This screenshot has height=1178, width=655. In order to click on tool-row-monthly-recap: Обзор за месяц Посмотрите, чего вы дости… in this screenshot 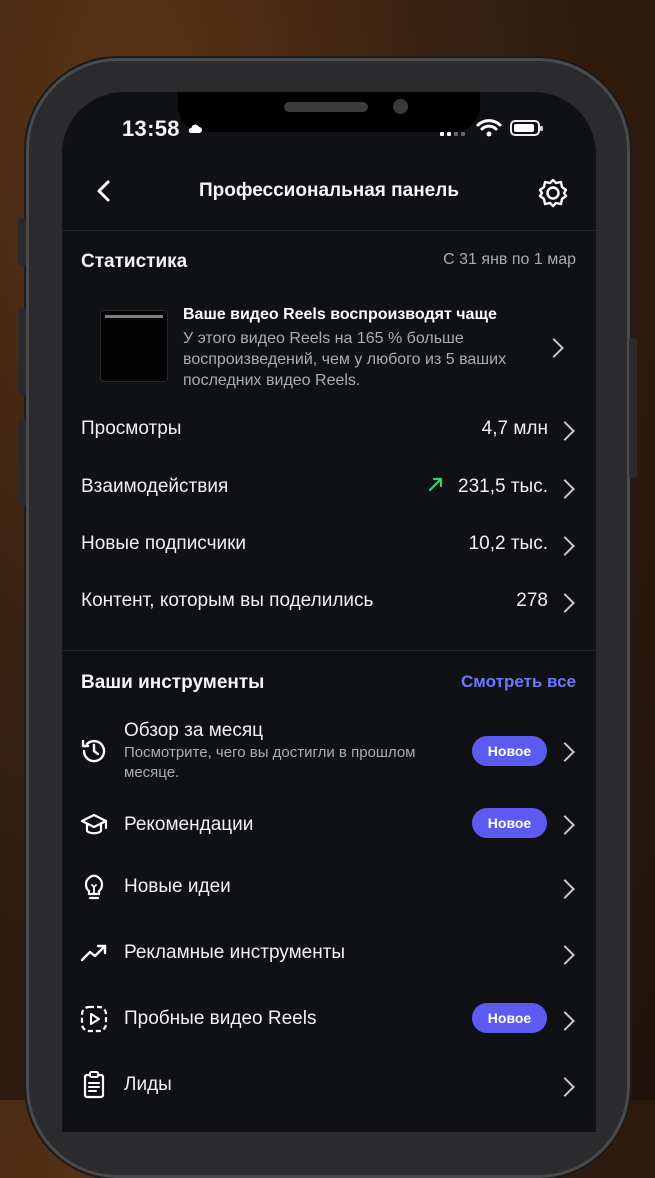, I will do `click(329, 752)`.